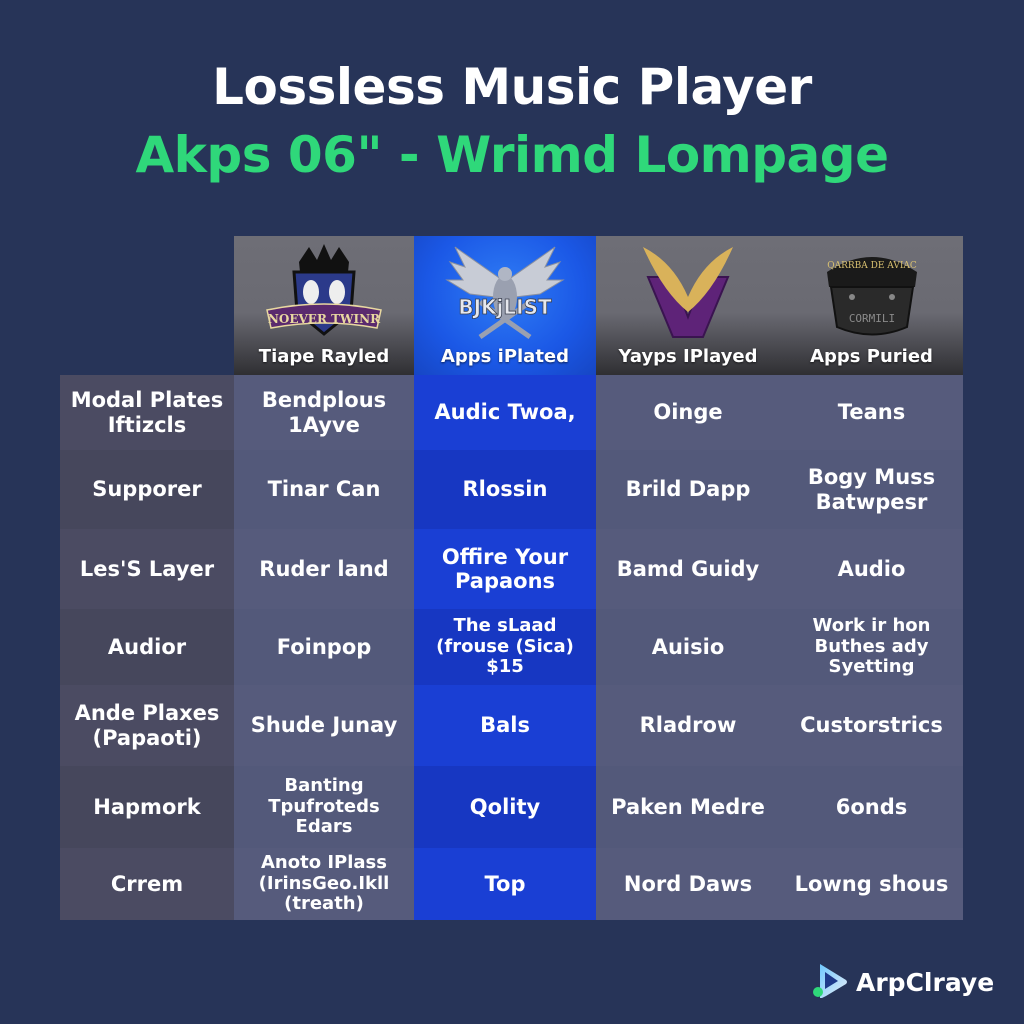 The width and height of the screenshot is (1024, 1024). What do you see at coordinates (871, 318) in the screenshot?
I see `svg-text: CORMILI` at bounding box center [871, 318].